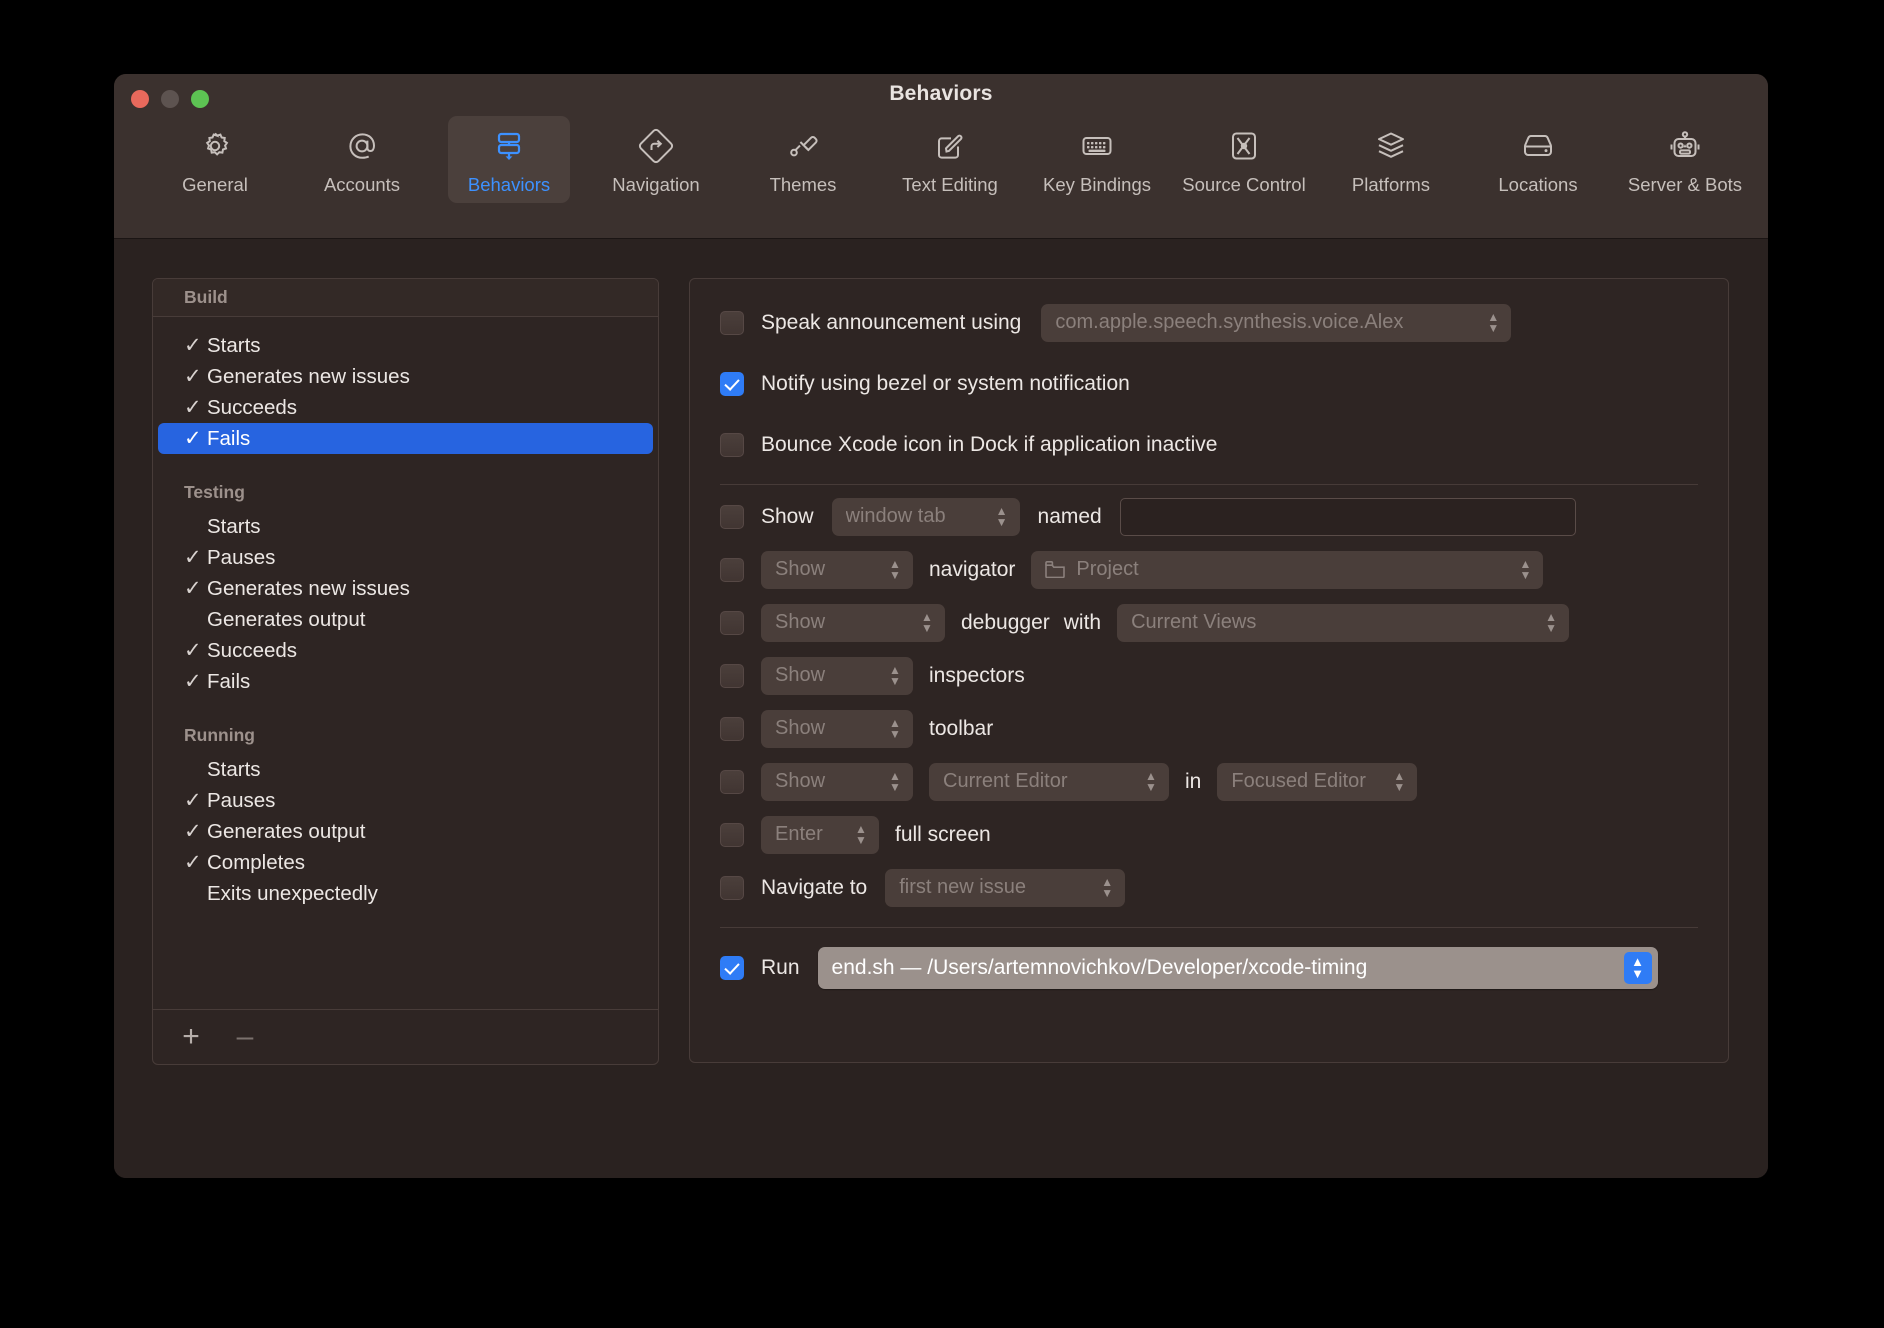 The image size is (1884, 1328). Describe the element at coordinates (961, 728) in the screenshot. I see `toolbar-label: toolbar` at that location.